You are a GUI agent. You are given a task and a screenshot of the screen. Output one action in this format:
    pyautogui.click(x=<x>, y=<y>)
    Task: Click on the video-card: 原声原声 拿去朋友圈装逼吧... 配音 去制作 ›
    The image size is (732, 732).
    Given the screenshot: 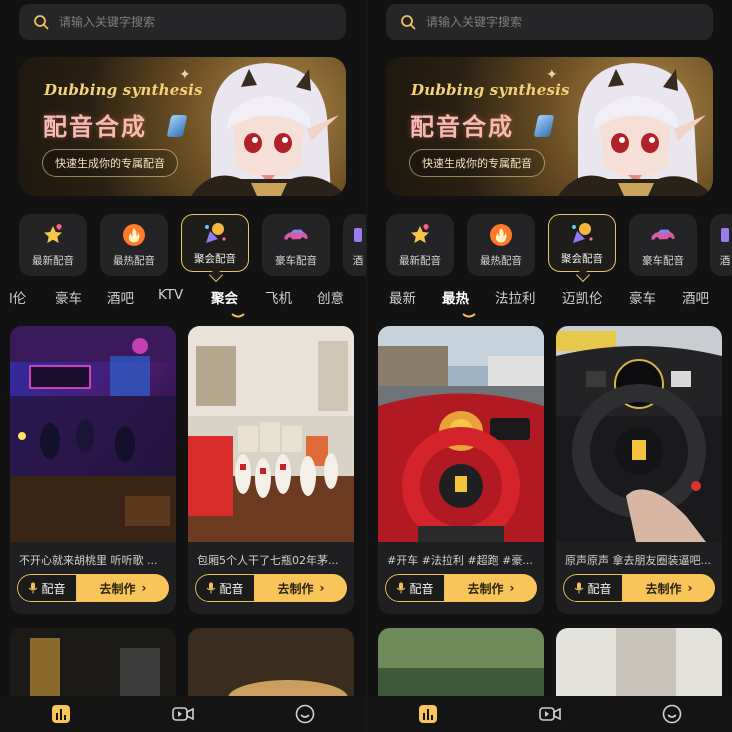 What is the action you would take?
    pyautogui.click(x=639, y=470)
    